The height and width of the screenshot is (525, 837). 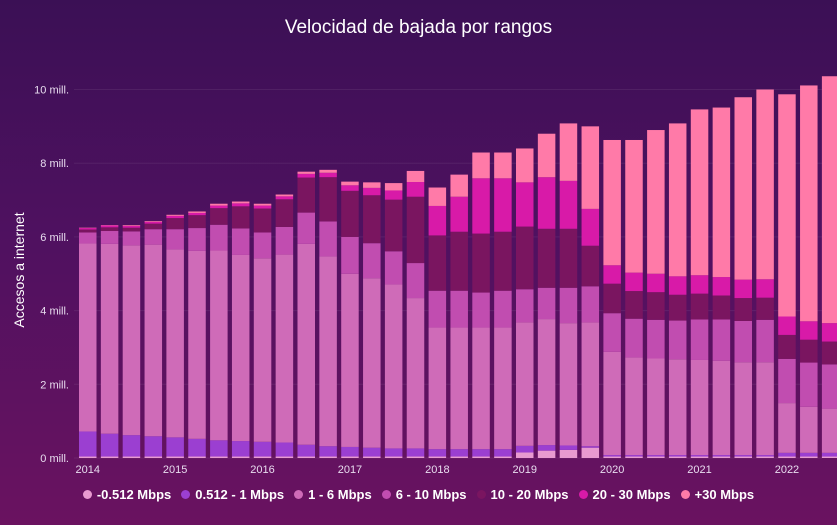 I want to click on legend-item: 1 - 6 Mbps, so click(x=333, y=494).